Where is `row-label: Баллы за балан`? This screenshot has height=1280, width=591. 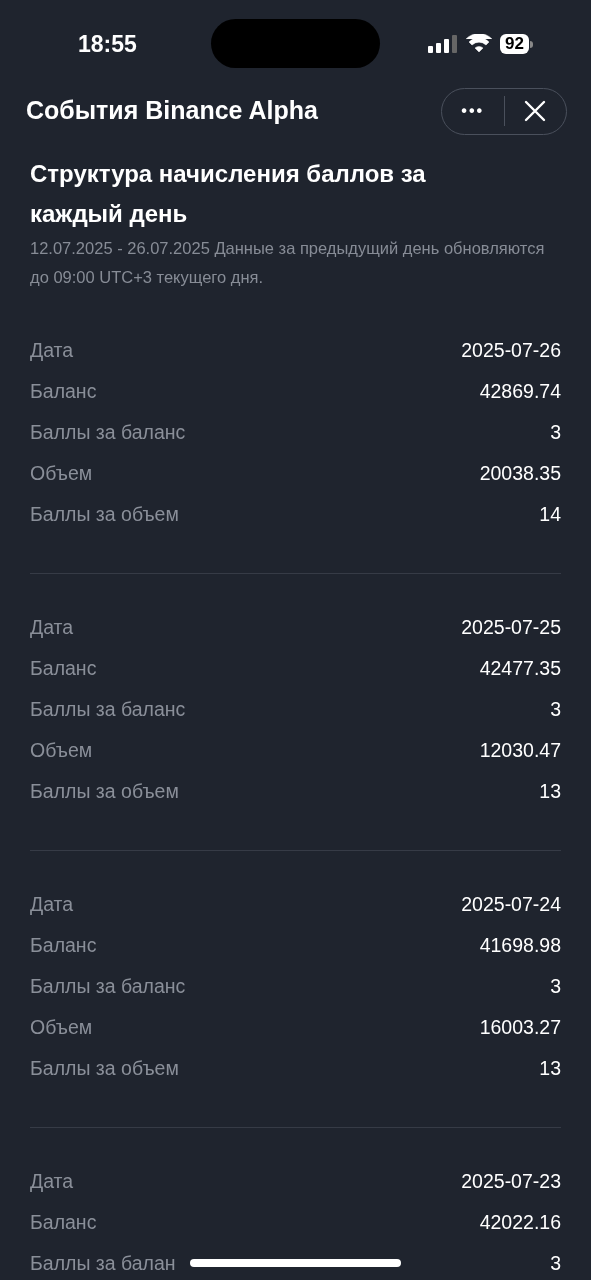
row-label: Баллы за балан is located at coordinates (103, 1263).